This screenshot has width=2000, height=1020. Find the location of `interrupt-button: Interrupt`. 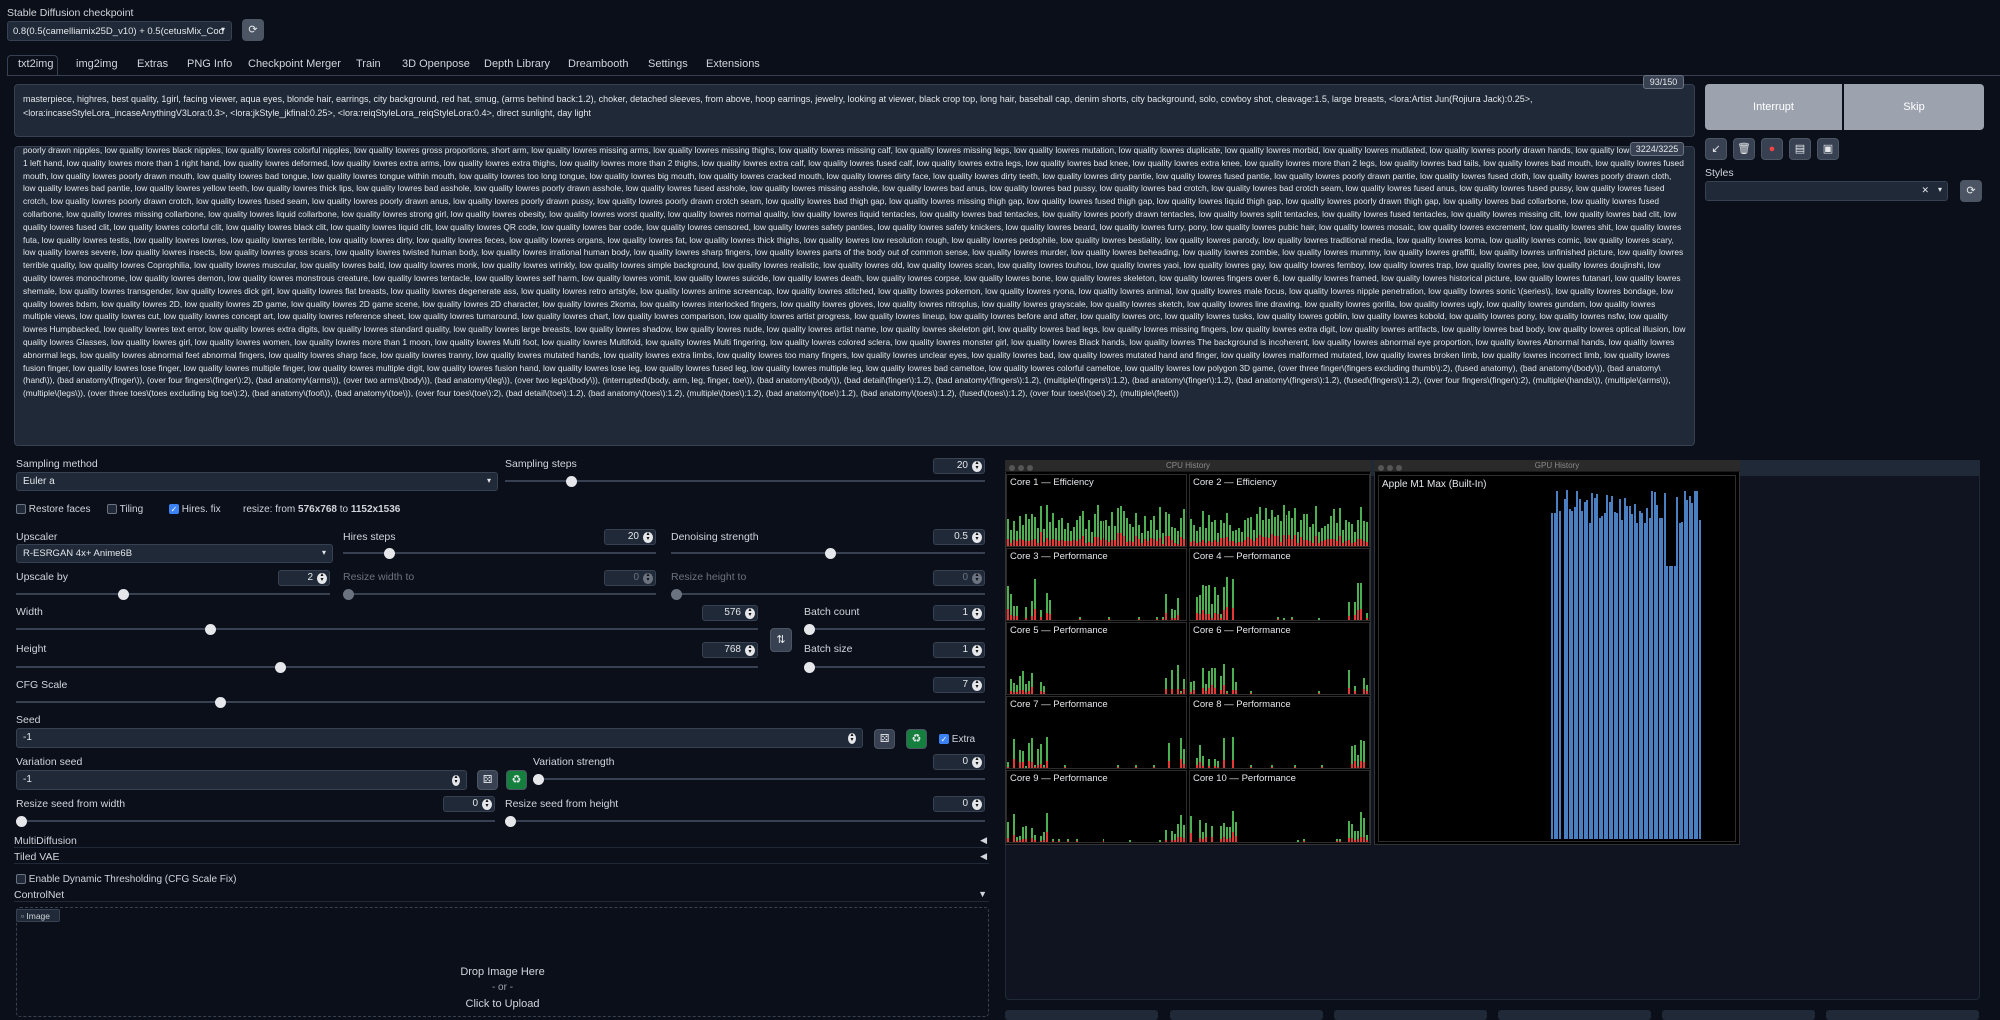

interrupt-button: Interrupt is located at coordinates (1773, 107).